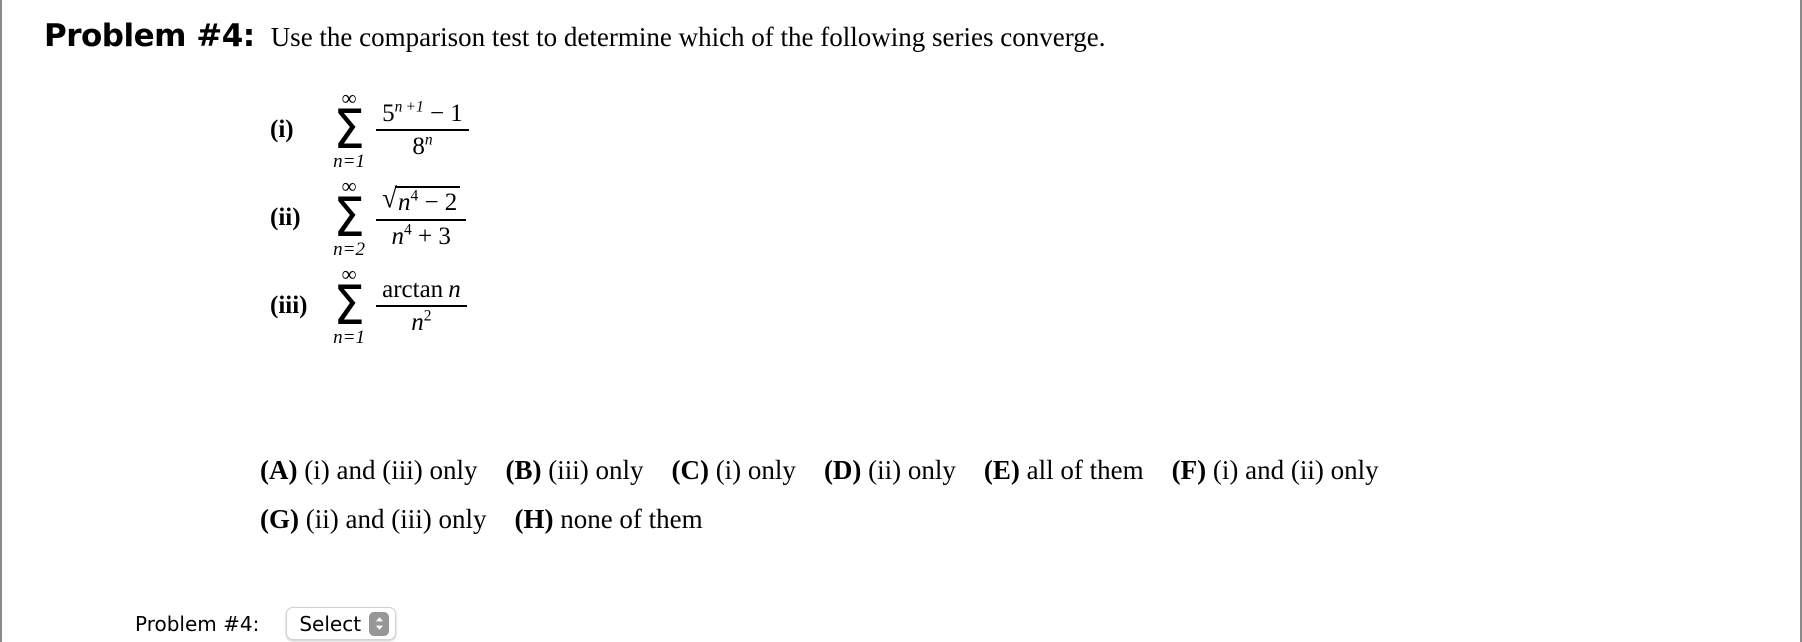 Image resolution: width=1802 pixels, height=642 pixels. I want to click on choice-a-letter: (A), so click(279, 470).